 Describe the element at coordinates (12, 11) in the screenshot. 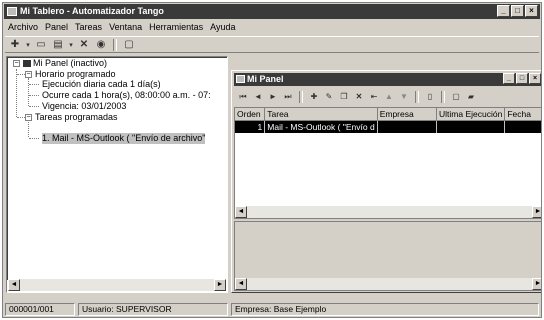

I see `app-icon` at that location.